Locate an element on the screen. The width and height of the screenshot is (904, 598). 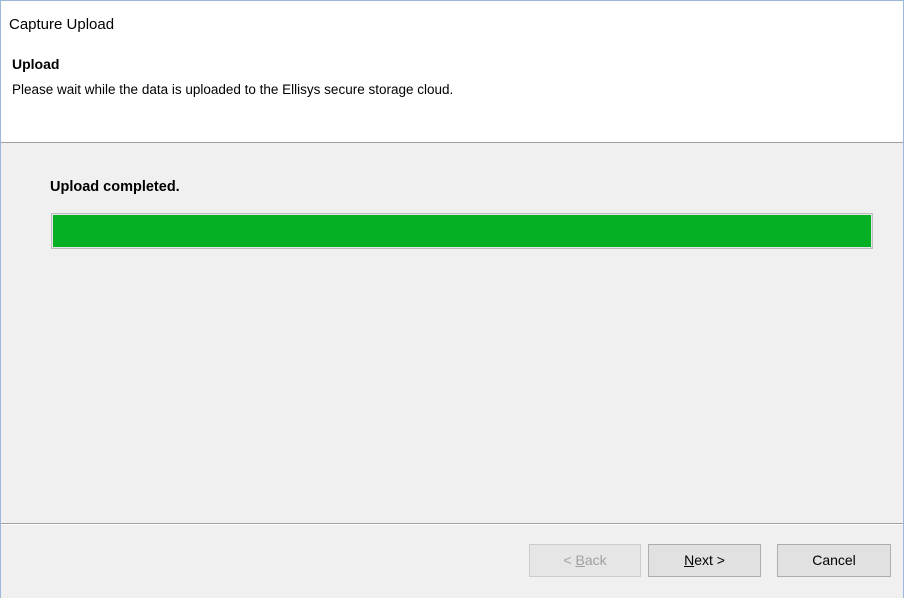
page-title: Upload is located at coordinates (36, 64).